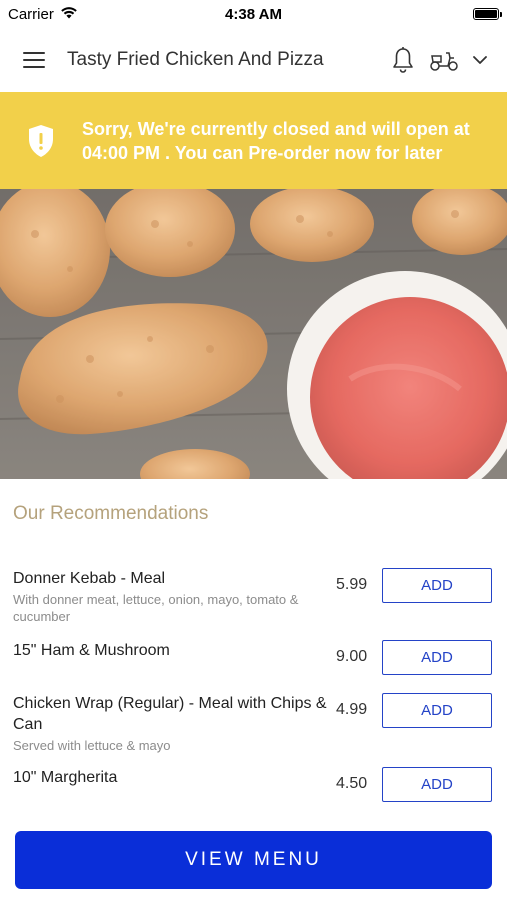 This screenshot has height=900, width=507. Describe the element at coordinates (92, 745) in the screenshot. I see `item-description: Served with lettuce & mayo` at that location.